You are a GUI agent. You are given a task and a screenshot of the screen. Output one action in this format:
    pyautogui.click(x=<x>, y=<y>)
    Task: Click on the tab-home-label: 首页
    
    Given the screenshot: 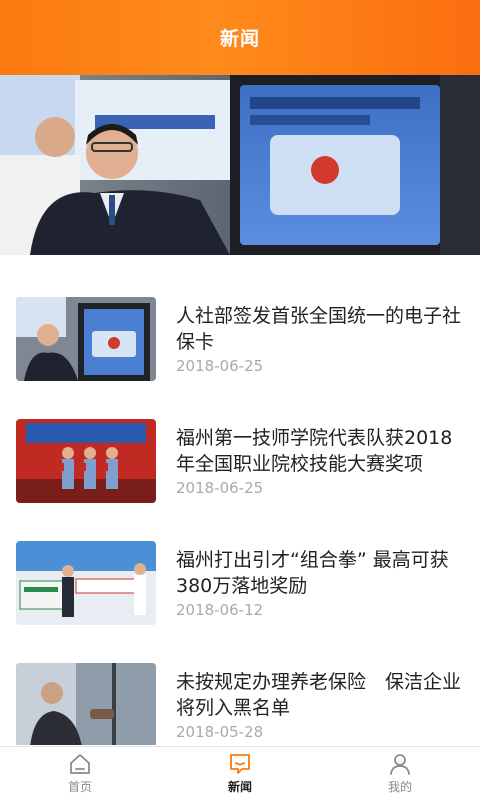 What is the action you would take?
    pyautogui.click(x=79, y=787)
    